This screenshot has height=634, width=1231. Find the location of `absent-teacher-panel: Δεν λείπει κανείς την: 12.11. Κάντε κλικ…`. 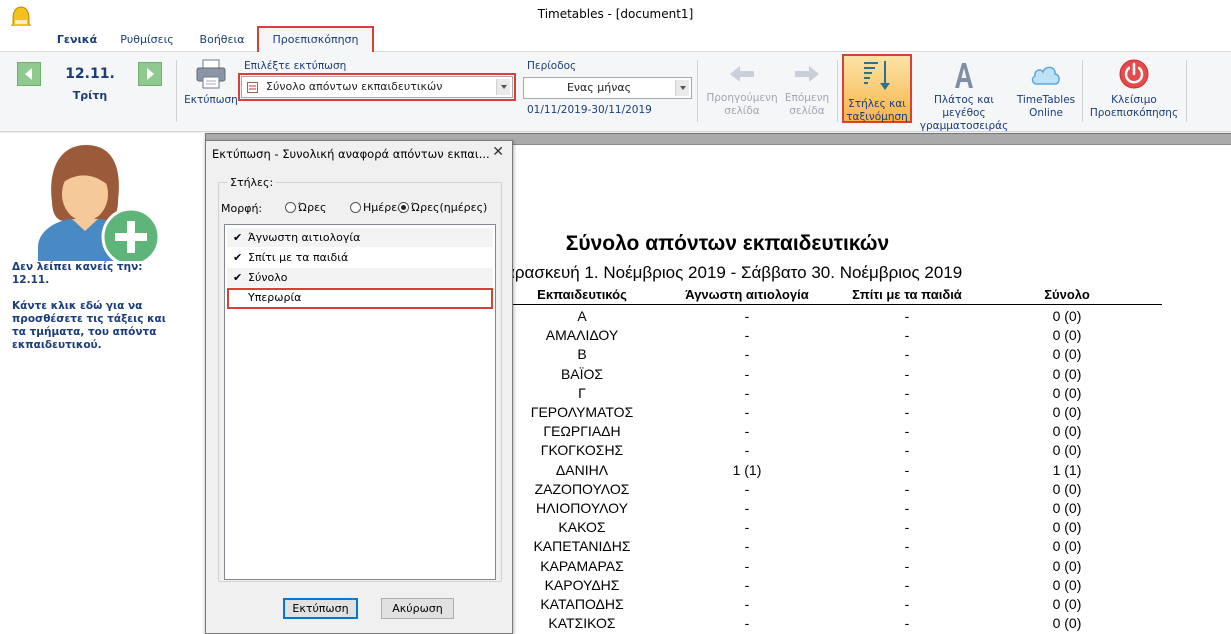

absent-teacher-panel: Δεν λείπει κανείς την: 12.11. Κάντε κλικ… is located at coordinates (101, 383).